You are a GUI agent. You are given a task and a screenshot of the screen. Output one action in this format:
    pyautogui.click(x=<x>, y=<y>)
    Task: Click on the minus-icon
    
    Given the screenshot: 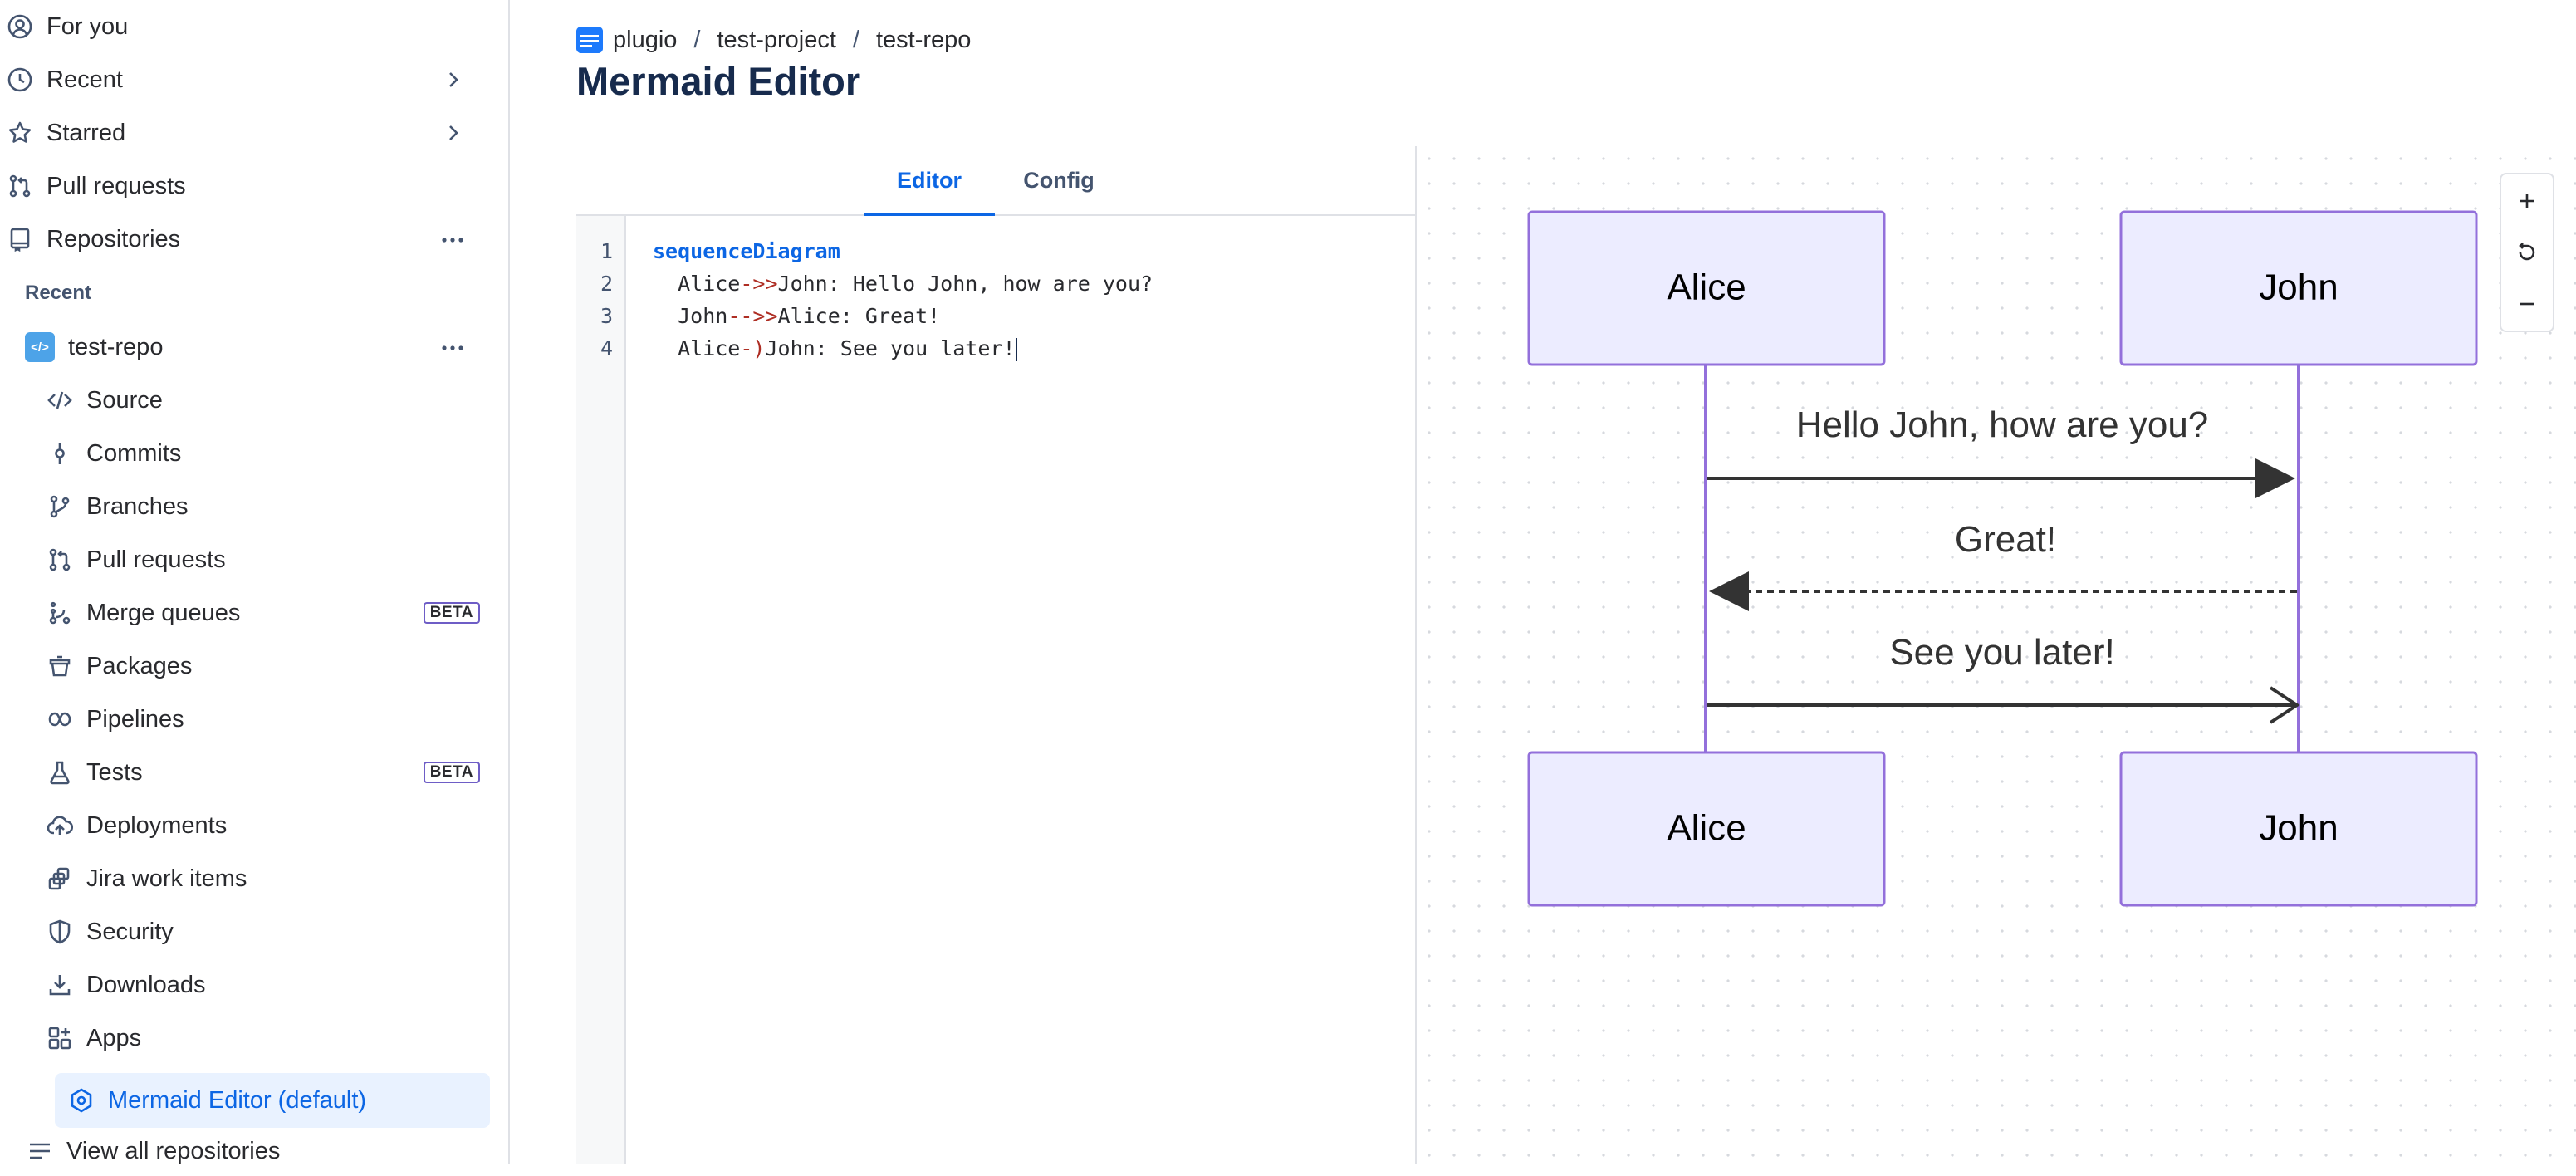 What is the action you would take?
    pyautogui.click(x=2527, y=304)
    